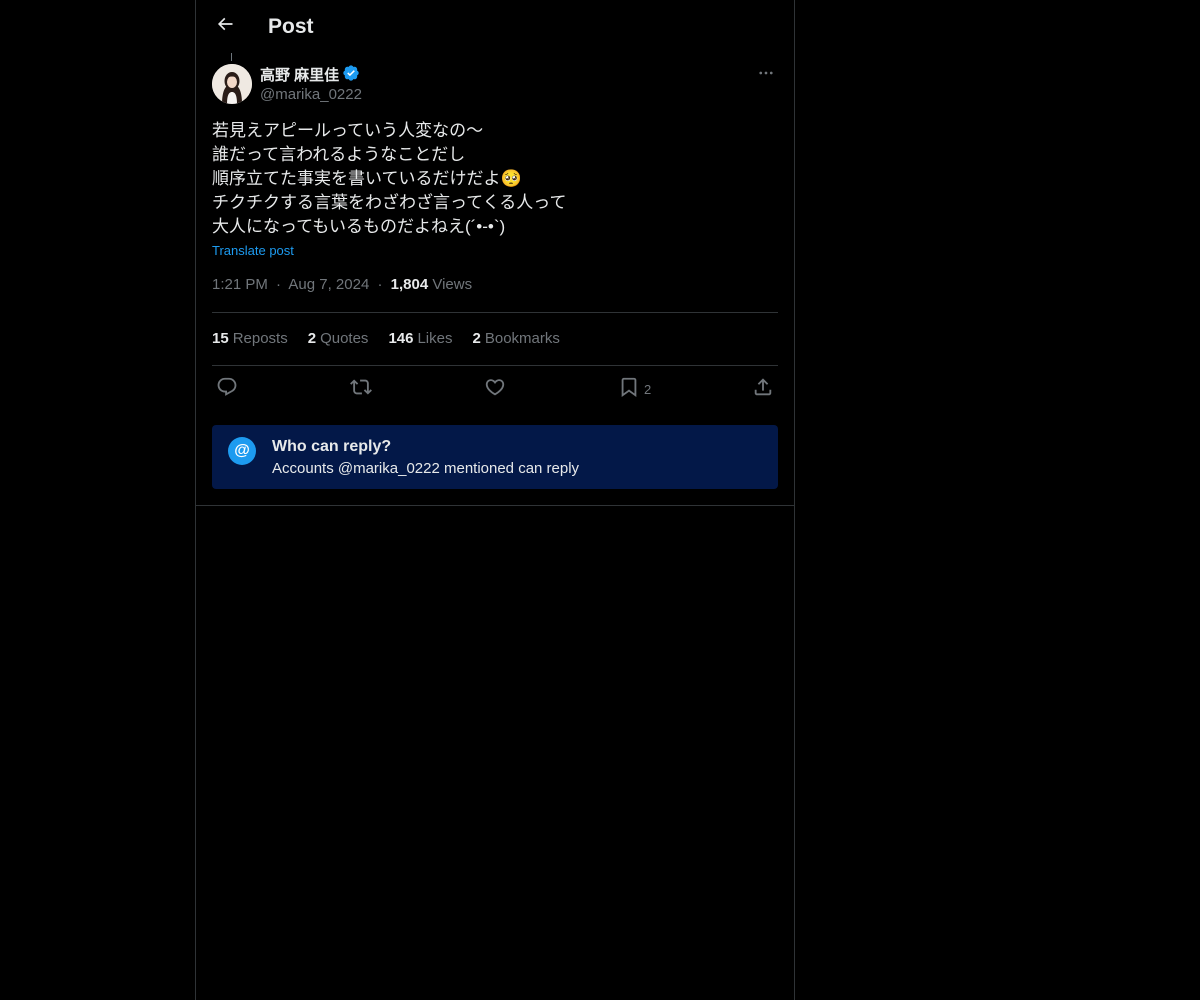 Image resolution: width=1200 pixels, height=1000 pixels. Describe the element at coordinates (522, 338) in the screenshot. I see `bookmarks-label: Bookmarks` at that location.